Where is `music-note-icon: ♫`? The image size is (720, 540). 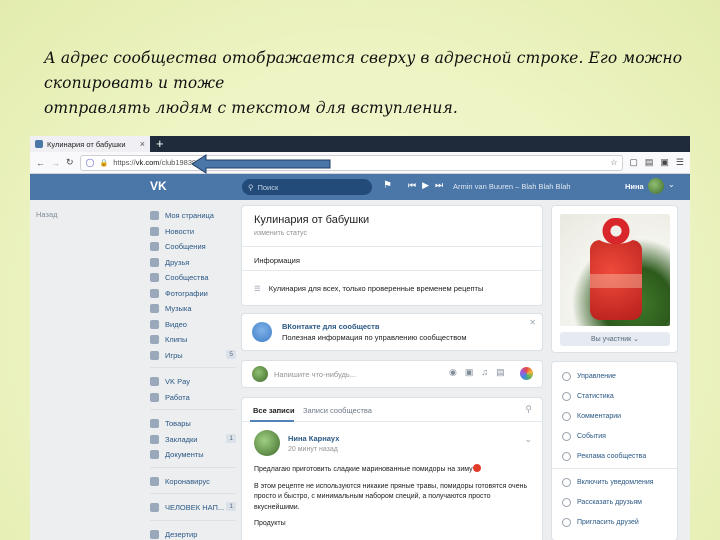
music-note-icon: ♫ is located at coordinates (484, 372).